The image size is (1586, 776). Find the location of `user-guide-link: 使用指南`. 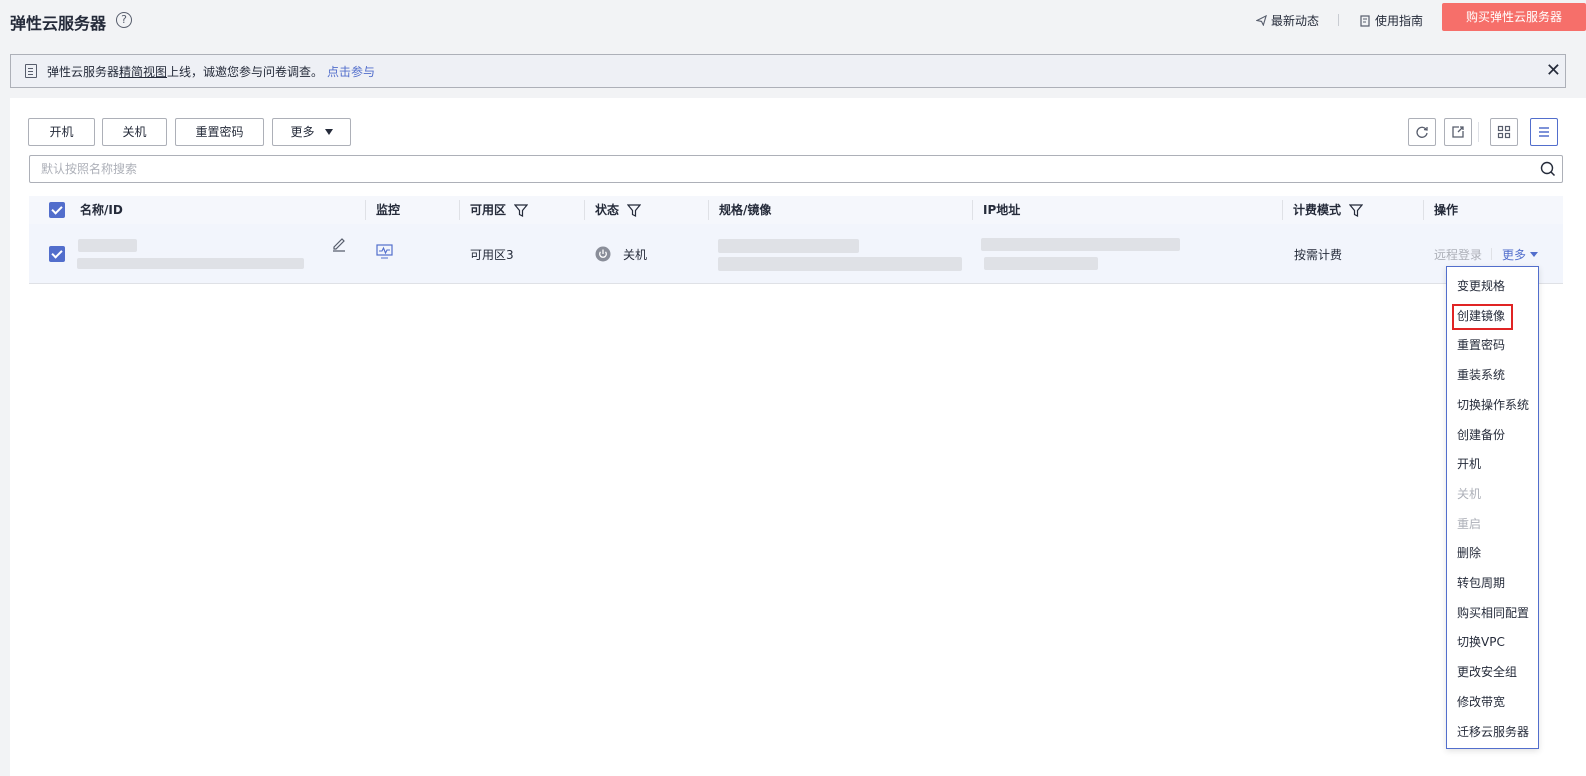

user-guide-link: 使用指南 is located at coordinates (1391, 20).